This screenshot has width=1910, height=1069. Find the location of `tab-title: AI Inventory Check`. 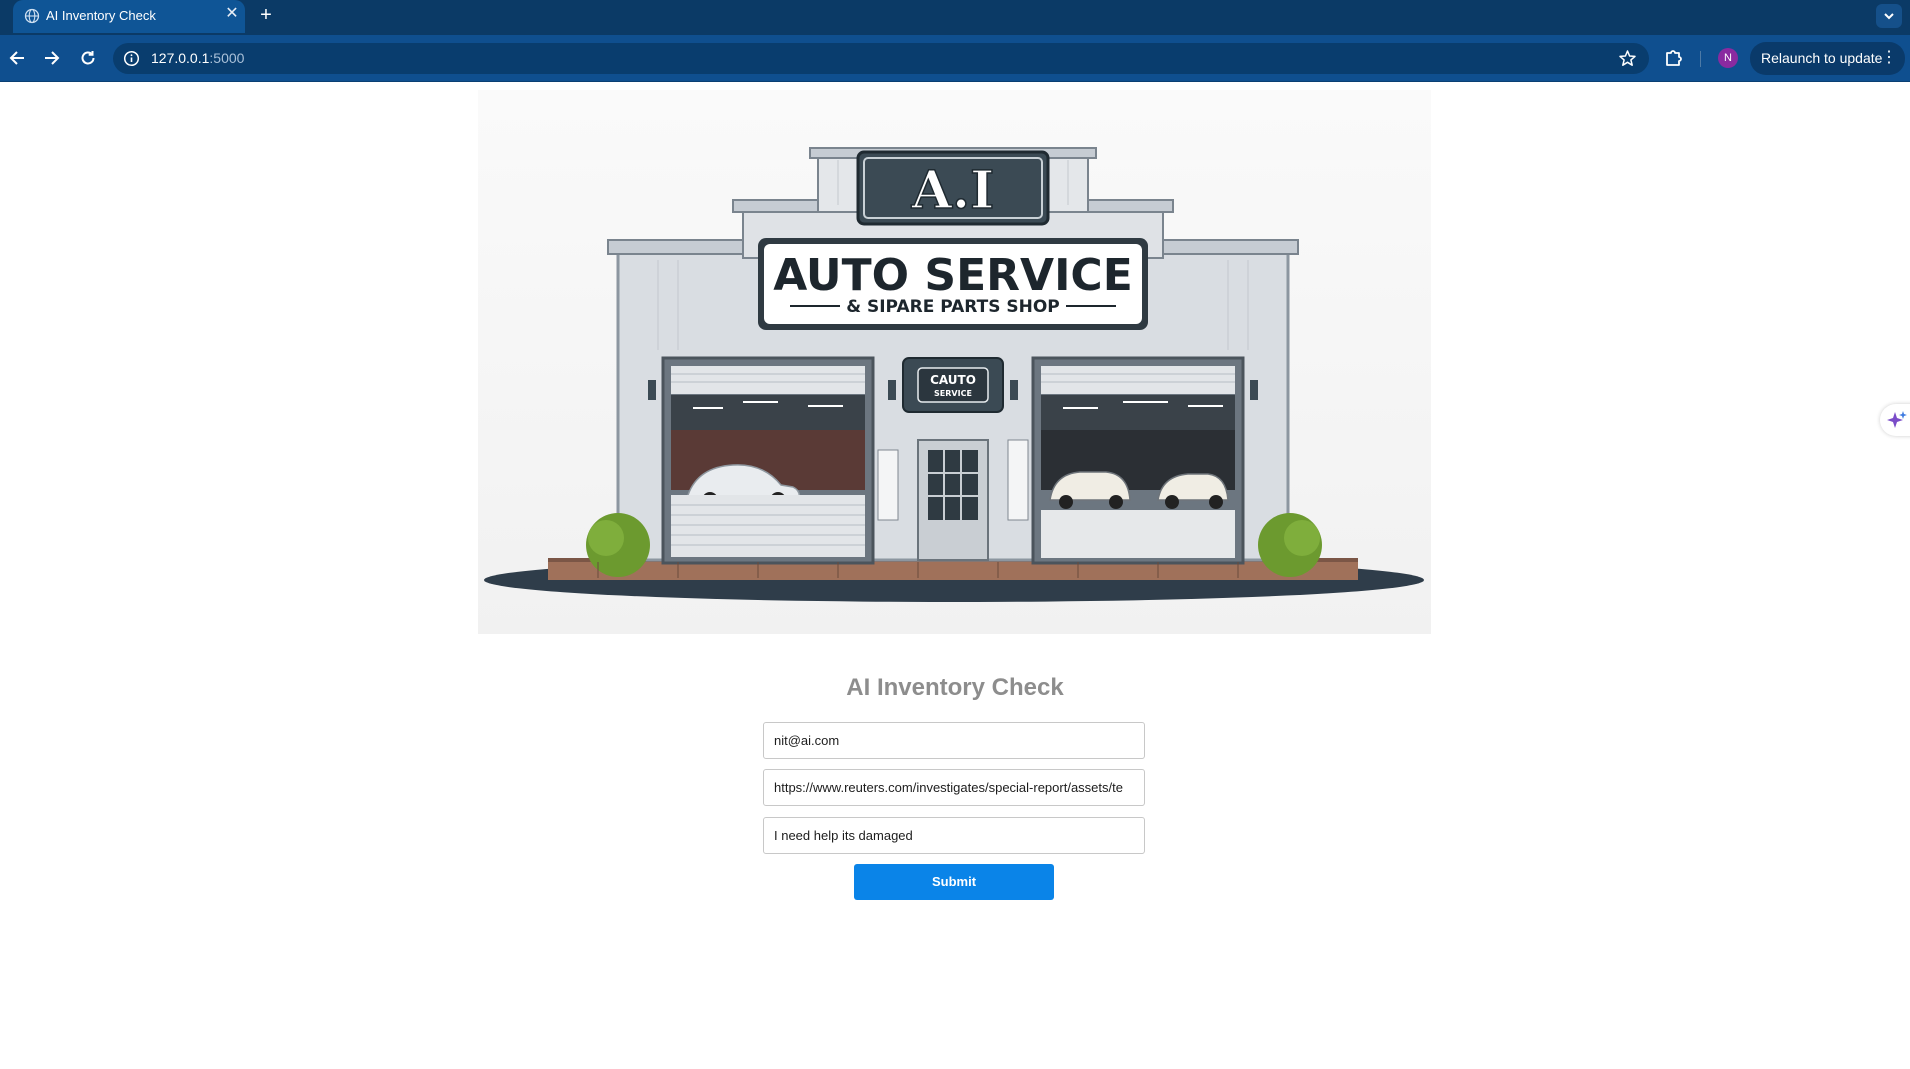

tab-title: AI Inventory Check is located at coordinates (101, 15).